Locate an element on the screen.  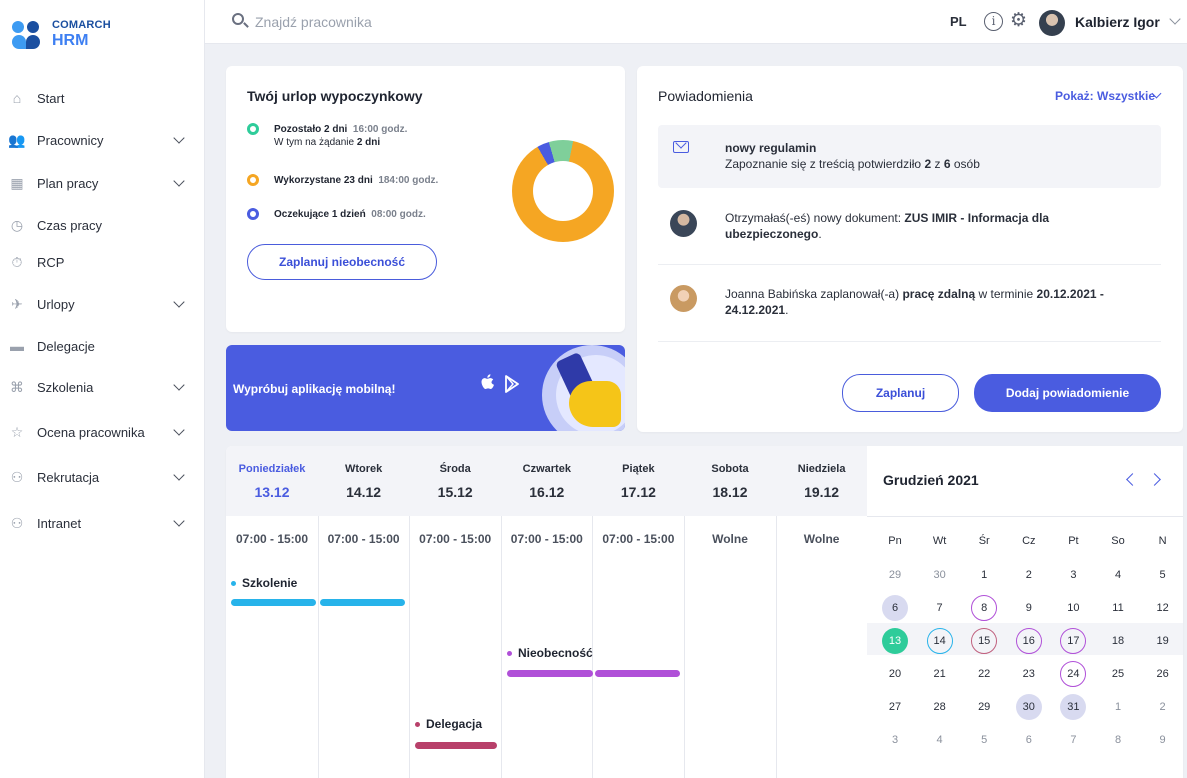
sidebar-item-pracownicy: 👥 Pracownicy is located at coordinates (102, 140).